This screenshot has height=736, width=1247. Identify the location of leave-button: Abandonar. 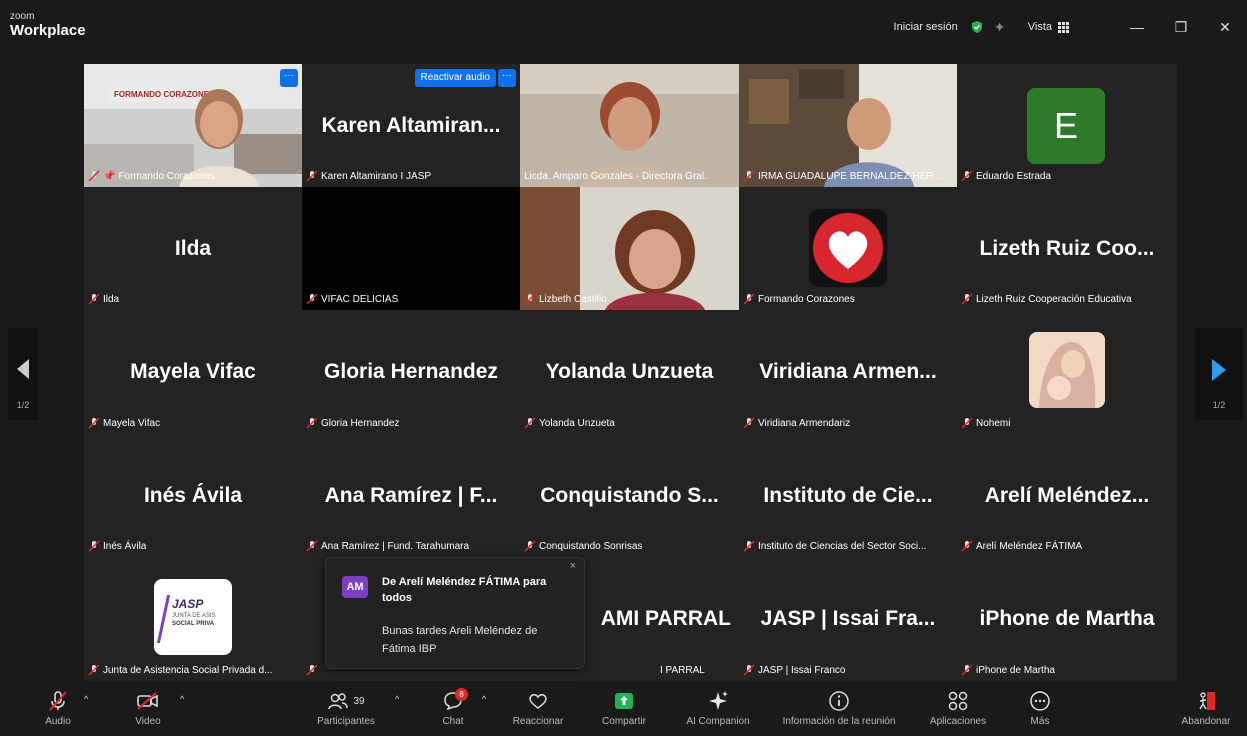
(1206, 711).